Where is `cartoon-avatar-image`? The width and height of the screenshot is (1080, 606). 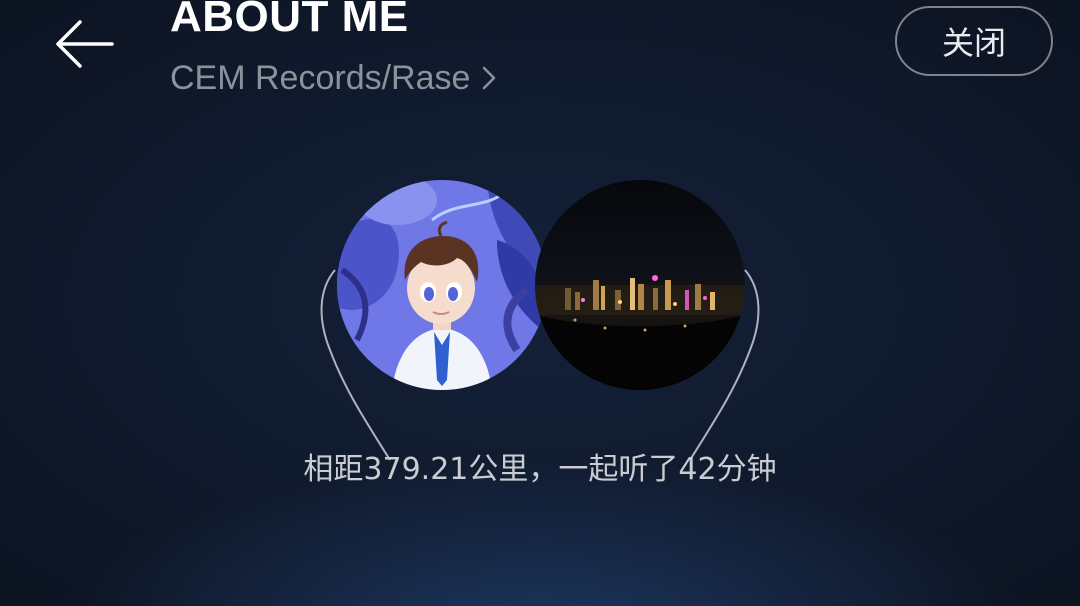
cartoon-avatar-image is located at coordinates (442, 285).